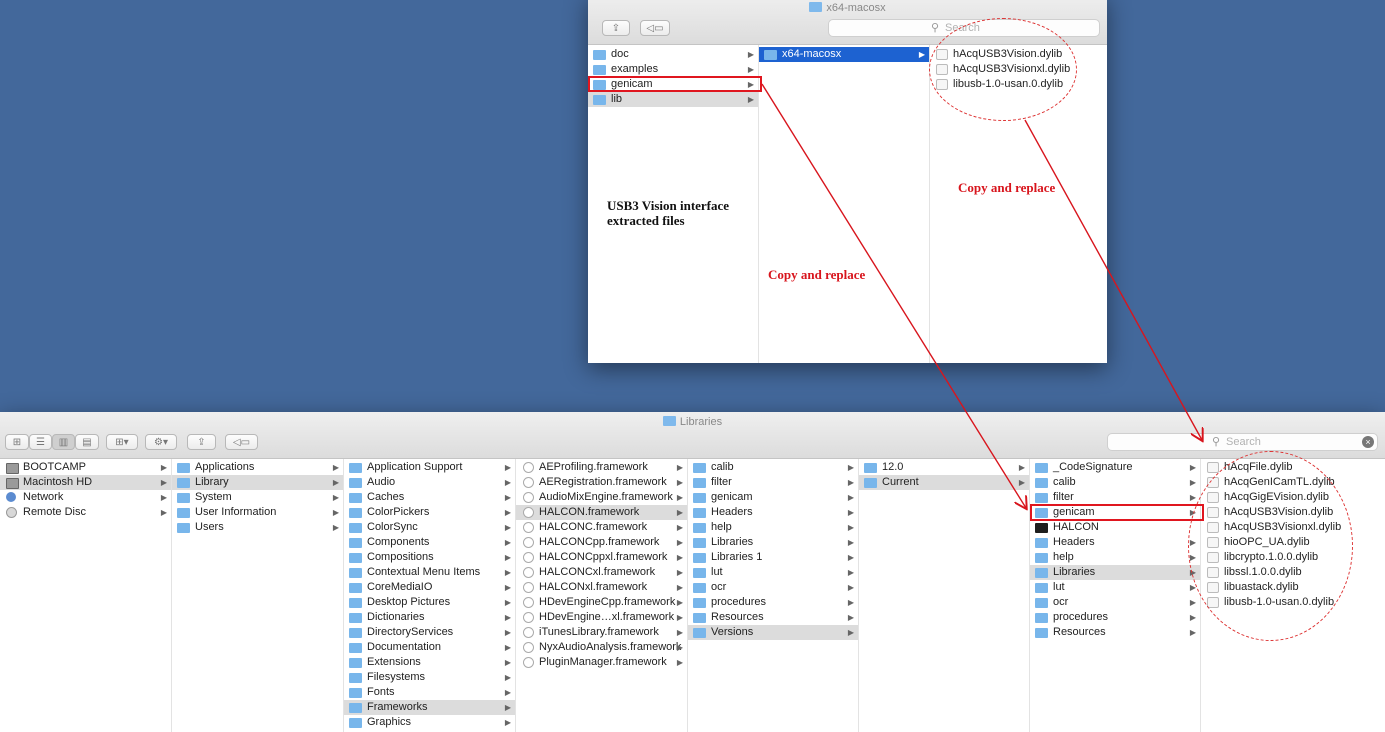 This screenshot has width=1385, height=732. Describe the element at coordinates (1368, 442) in the screenshot. I see `clear-search-icon: ×` at that location.